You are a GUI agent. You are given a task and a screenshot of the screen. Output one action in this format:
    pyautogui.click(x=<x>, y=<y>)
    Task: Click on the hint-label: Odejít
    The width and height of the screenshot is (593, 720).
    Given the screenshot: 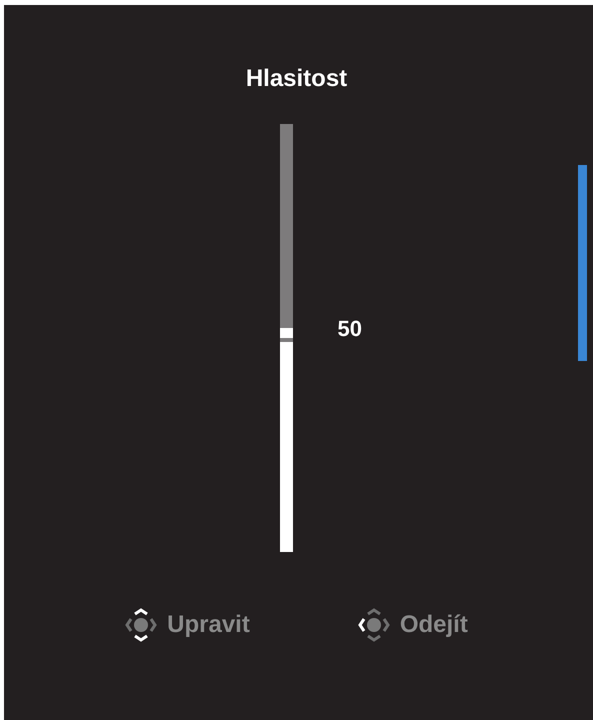 What is the action you would take?
    pyautogui.click(x=434, y=625)
    